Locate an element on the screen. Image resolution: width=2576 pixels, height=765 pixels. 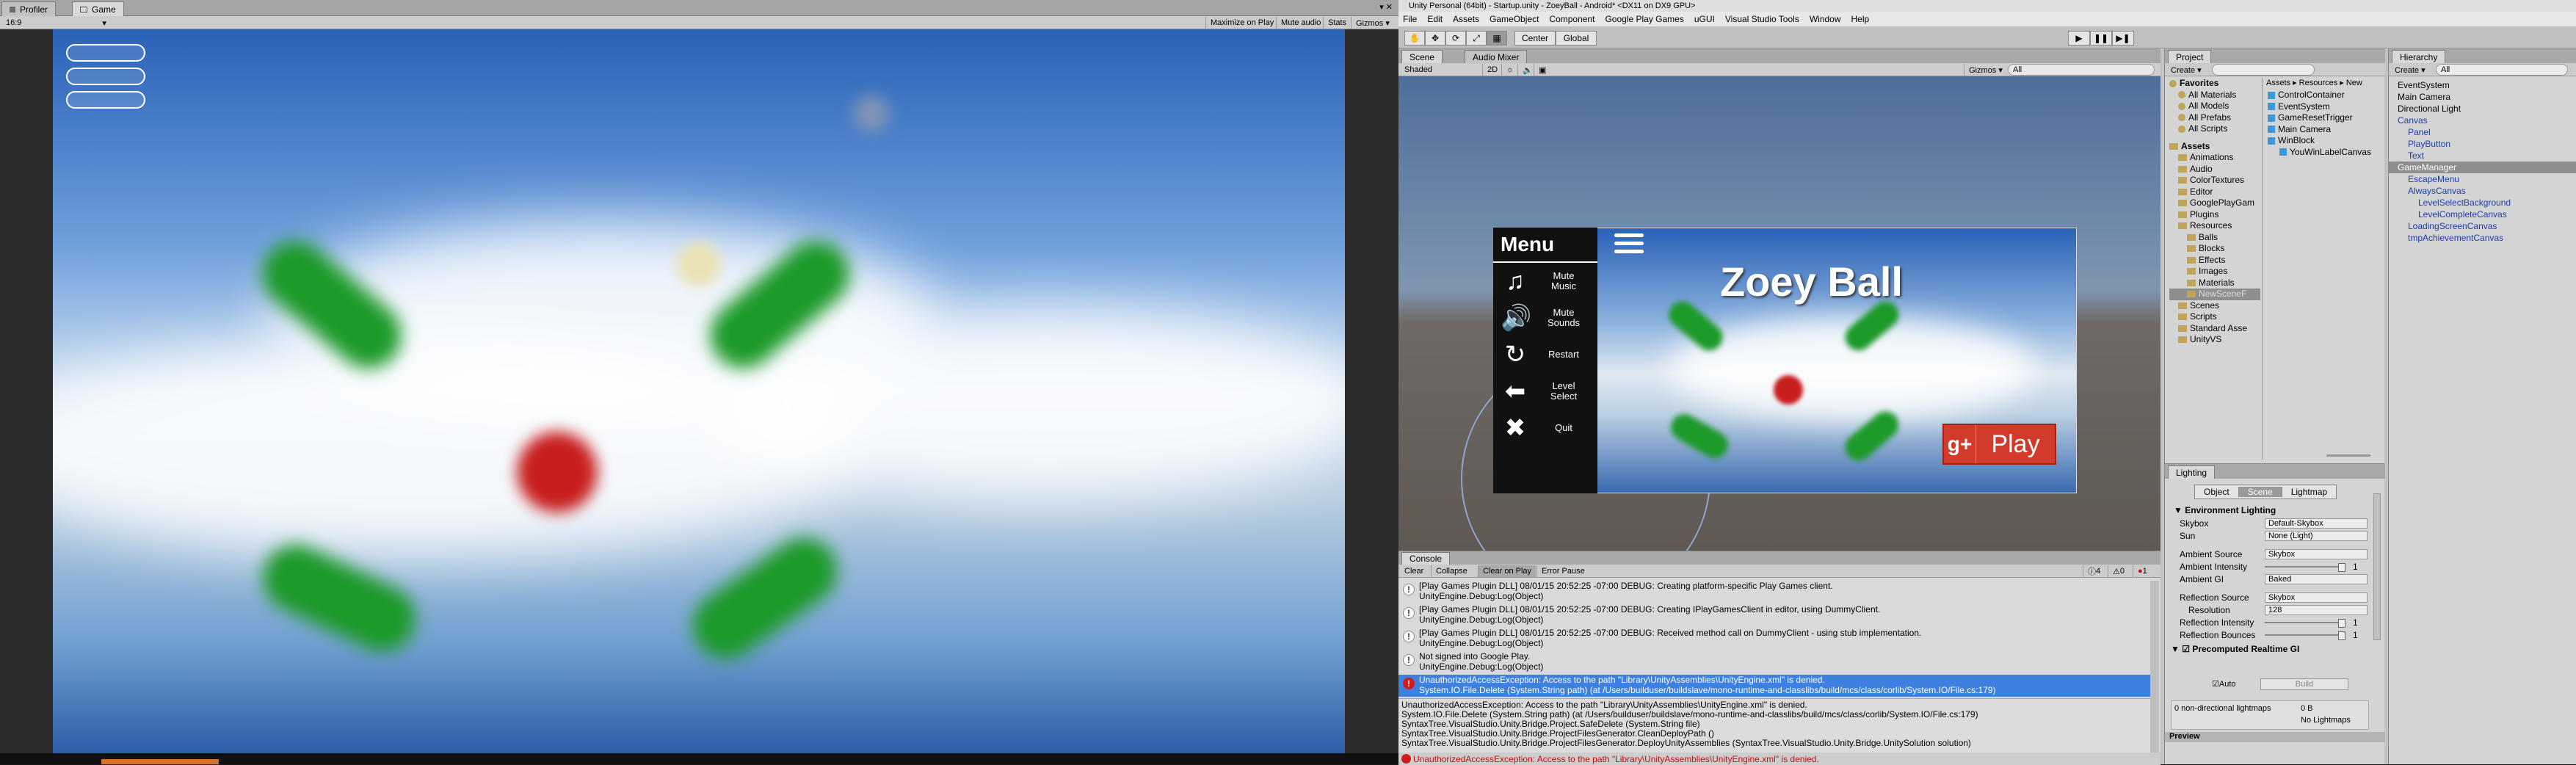
error-count-toggle: ● 1 is located at coordinates (2142, 571).